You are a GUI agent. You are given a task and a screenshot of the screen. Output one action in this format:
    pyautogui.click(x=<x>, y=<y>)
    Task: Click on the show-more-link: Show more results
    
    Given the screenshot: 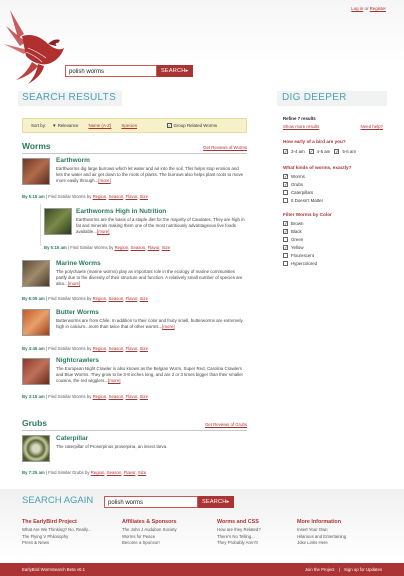 What is the action you would take?
    pyautogui.click(x=301, y=126)
    